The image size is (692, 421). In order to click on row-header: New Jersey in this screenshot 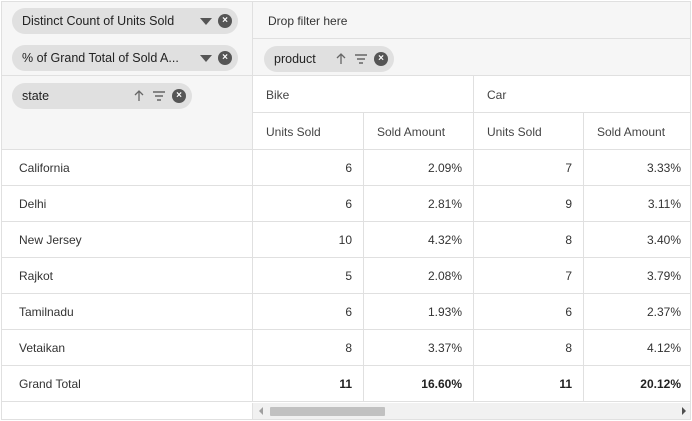, I will do `click(127, 240)`.